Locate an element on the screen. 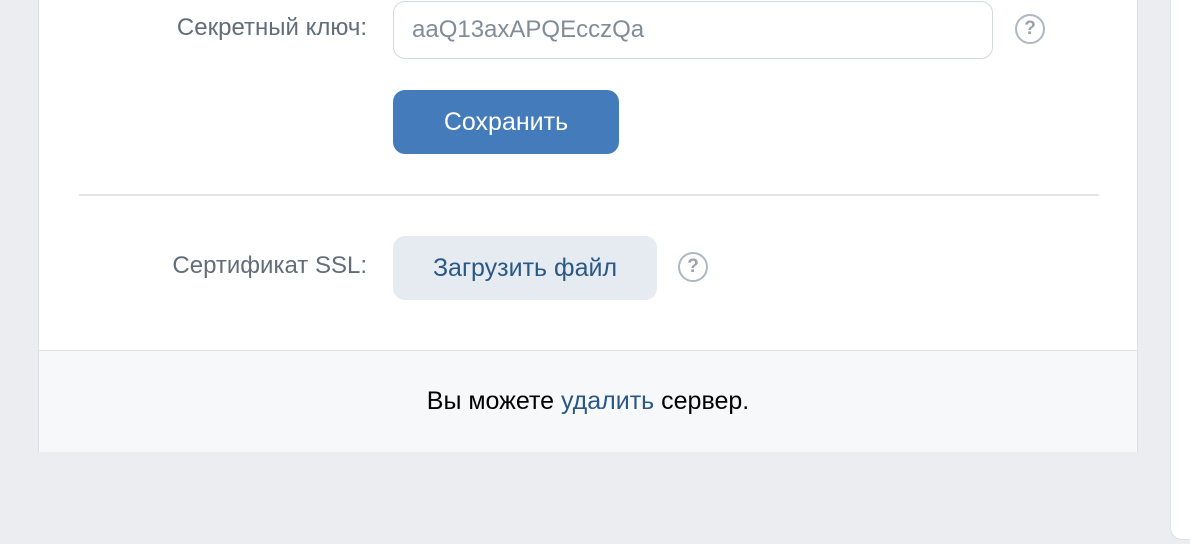 The width and height of the screenshot is (1190, 544). secret-key-label: Секретный ключ: is located at coordinates (271, 27).